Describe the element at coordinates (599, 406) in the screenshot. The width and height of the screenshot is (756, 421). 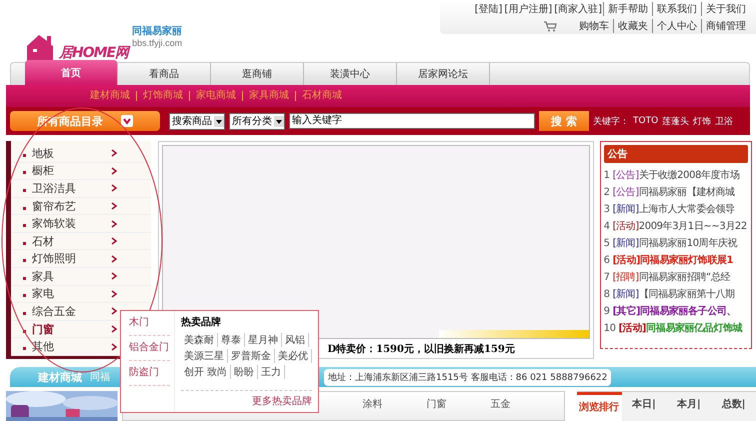
I see `ranking-tab: 浏览排行` at that location.